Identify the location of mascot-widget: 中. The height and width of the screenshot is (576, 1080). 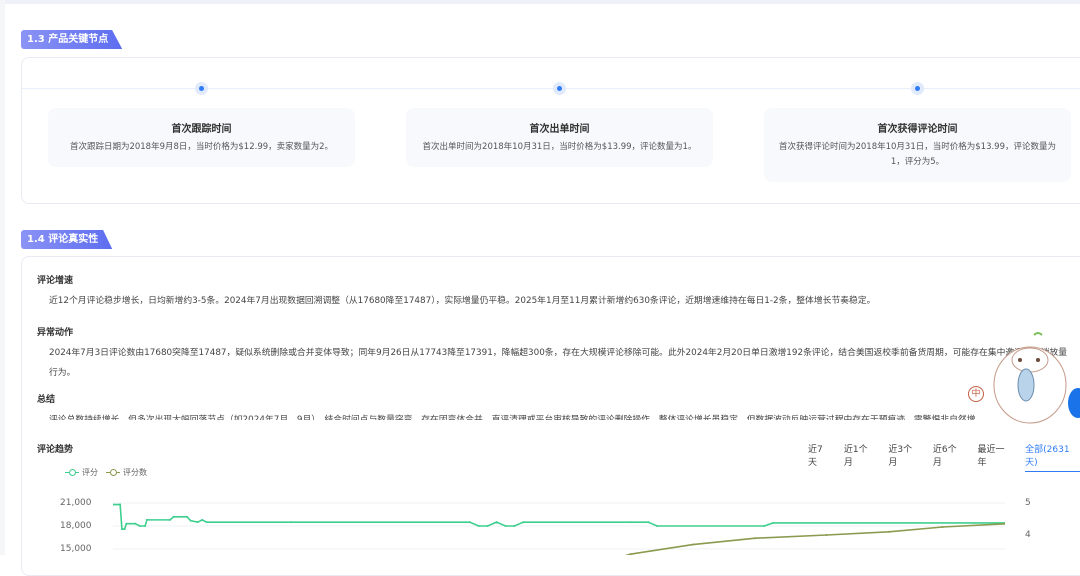
(1018, 377).